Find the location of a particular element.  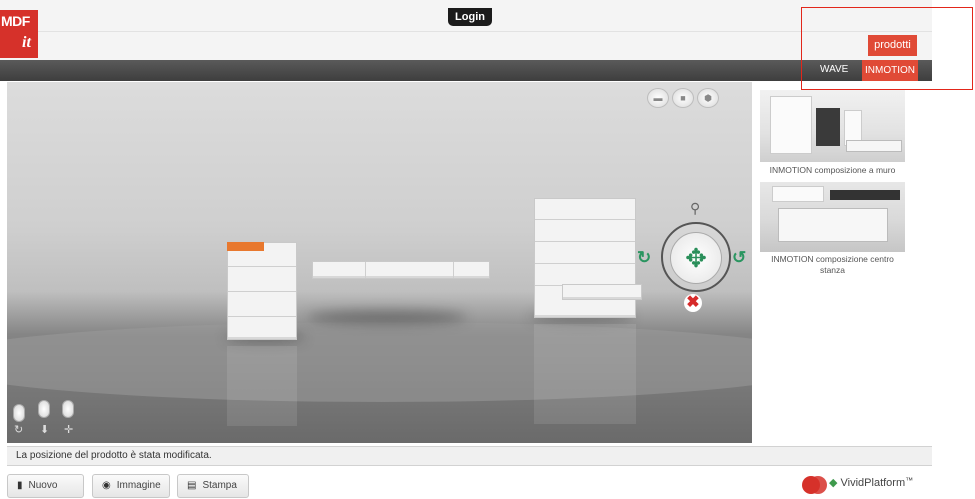

view-front-icon: ▬ is located at coordinates (658, 98).